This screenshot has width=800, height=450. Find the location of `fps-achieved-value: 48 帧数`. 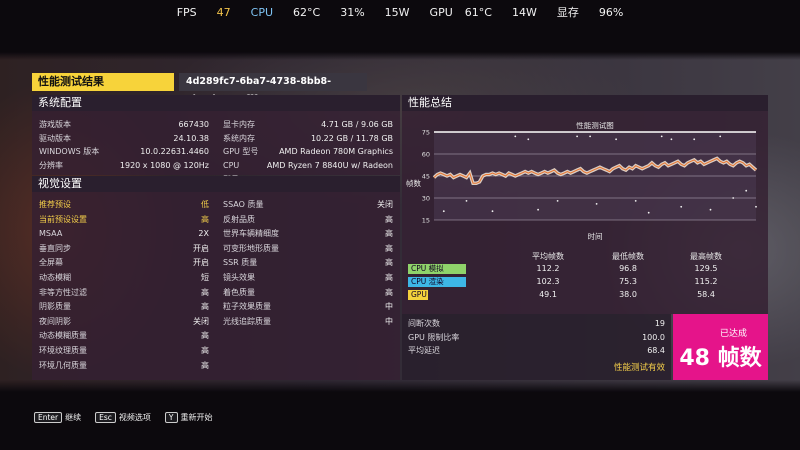

fps-achieved-value: 48 帧数 is located at coordinates (720, 358).